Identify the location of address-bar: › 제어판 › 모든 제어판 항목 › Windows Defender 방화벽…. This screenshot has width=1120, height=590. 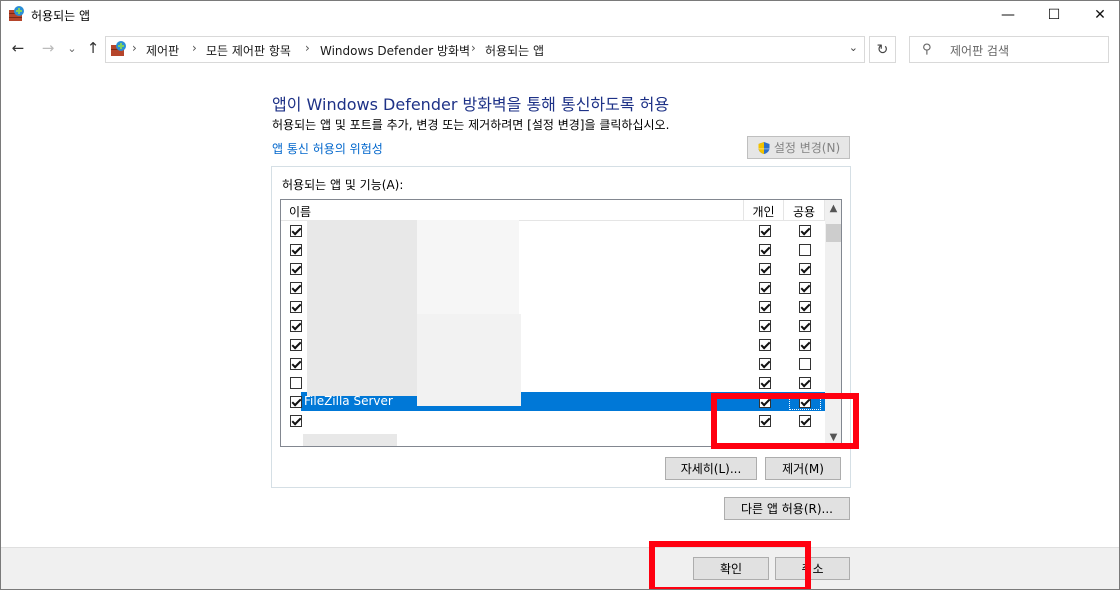
(485, 49).